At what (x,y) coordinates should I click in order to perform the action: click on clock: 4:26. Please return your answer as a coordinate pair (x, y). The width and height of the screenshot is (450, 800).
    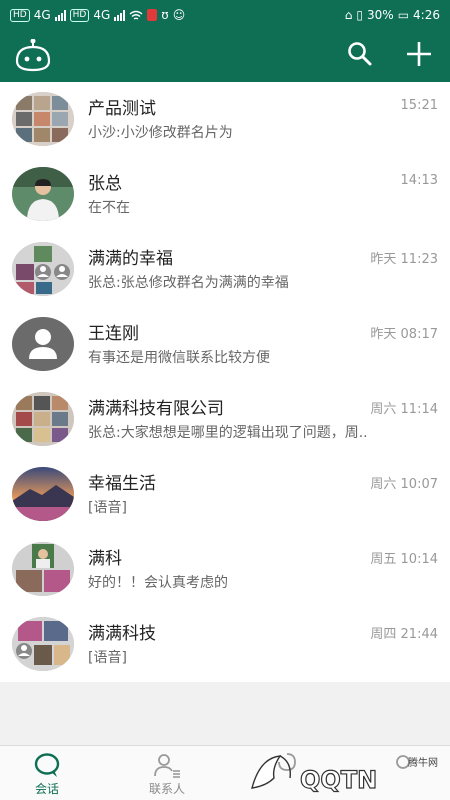
    Looking at the image, I should click on (426, 15).